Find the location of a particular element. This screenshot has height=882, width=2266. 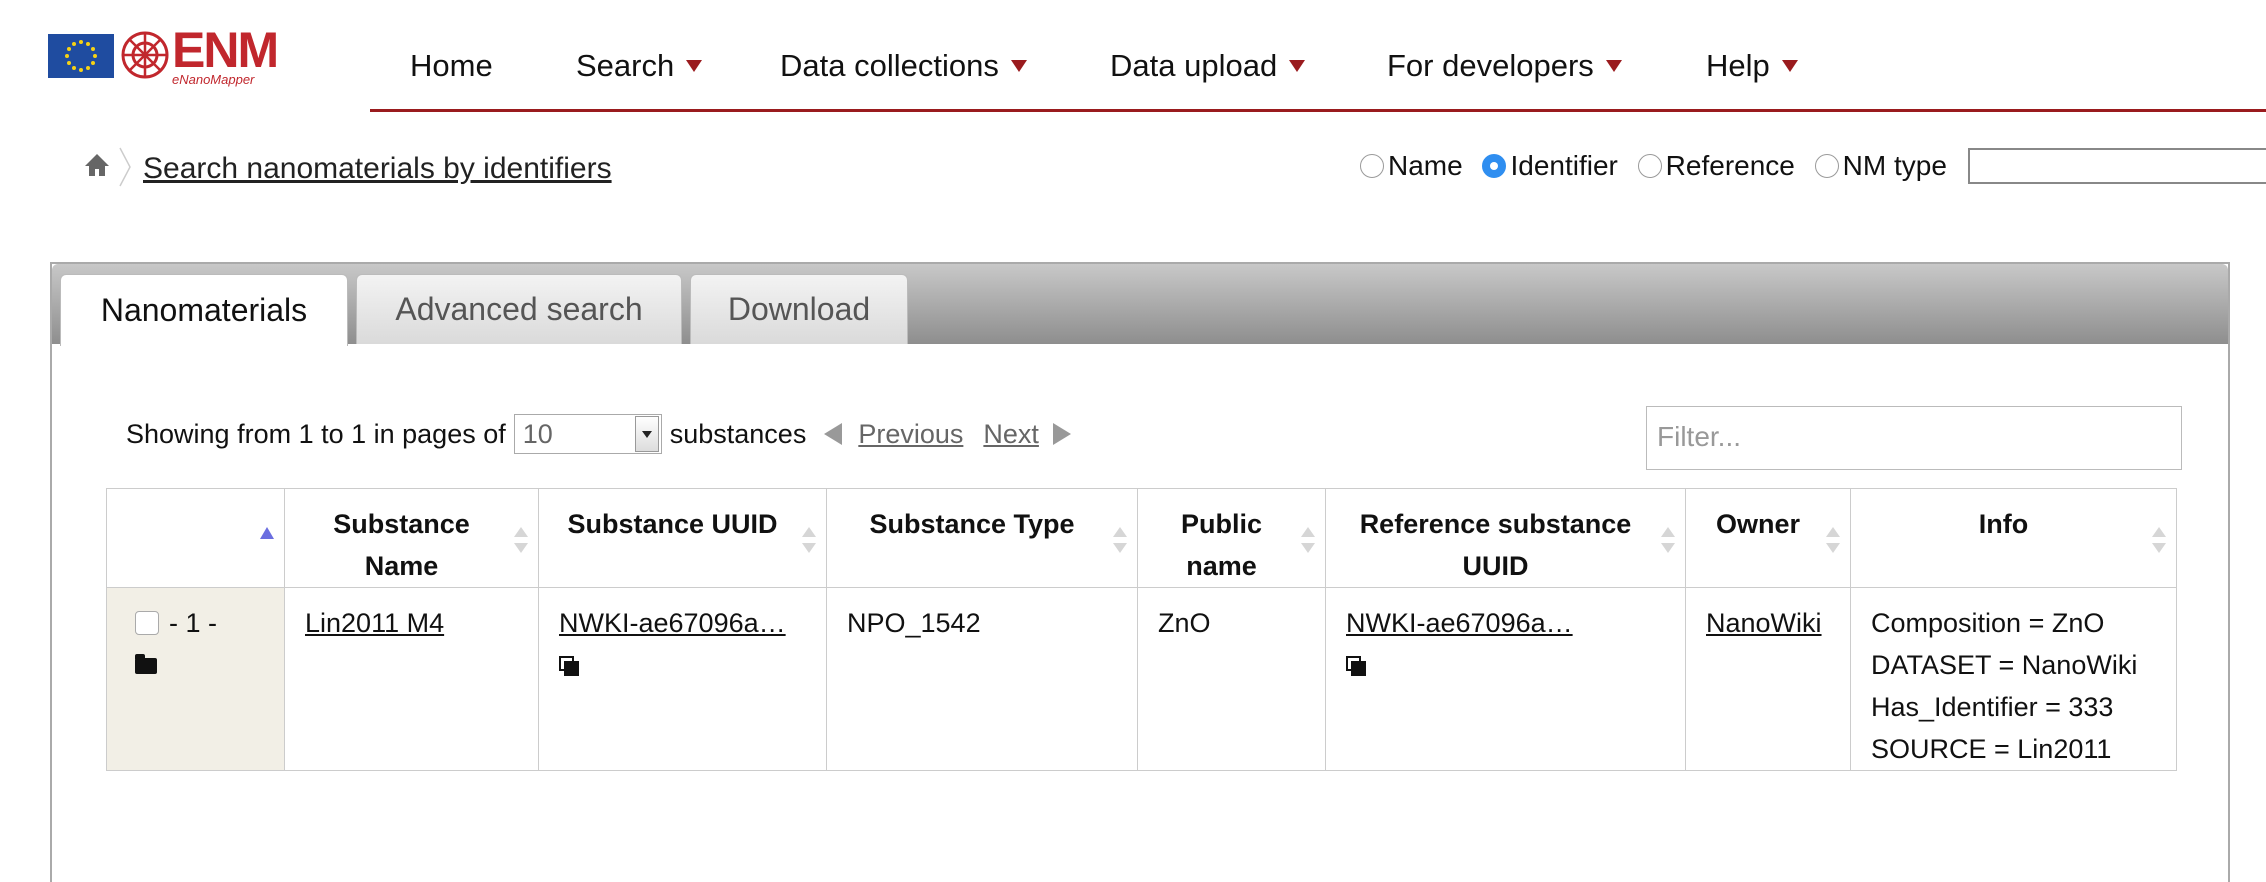

breadcrumb-link: Search nanomaterials by identifiers is located at coordinates (377, 169).